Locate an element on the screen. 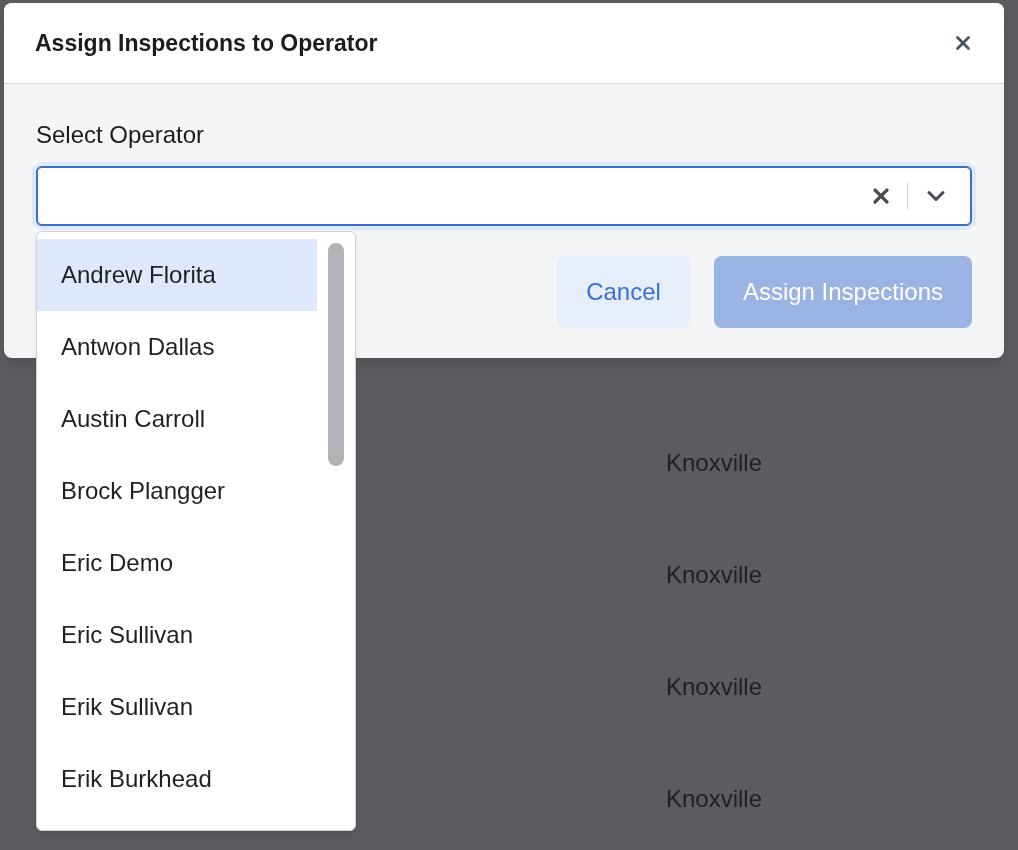 This screenshot has height=850, width=1018. dropdown-option: Andrew Florita is located at coordinates (177, 275).